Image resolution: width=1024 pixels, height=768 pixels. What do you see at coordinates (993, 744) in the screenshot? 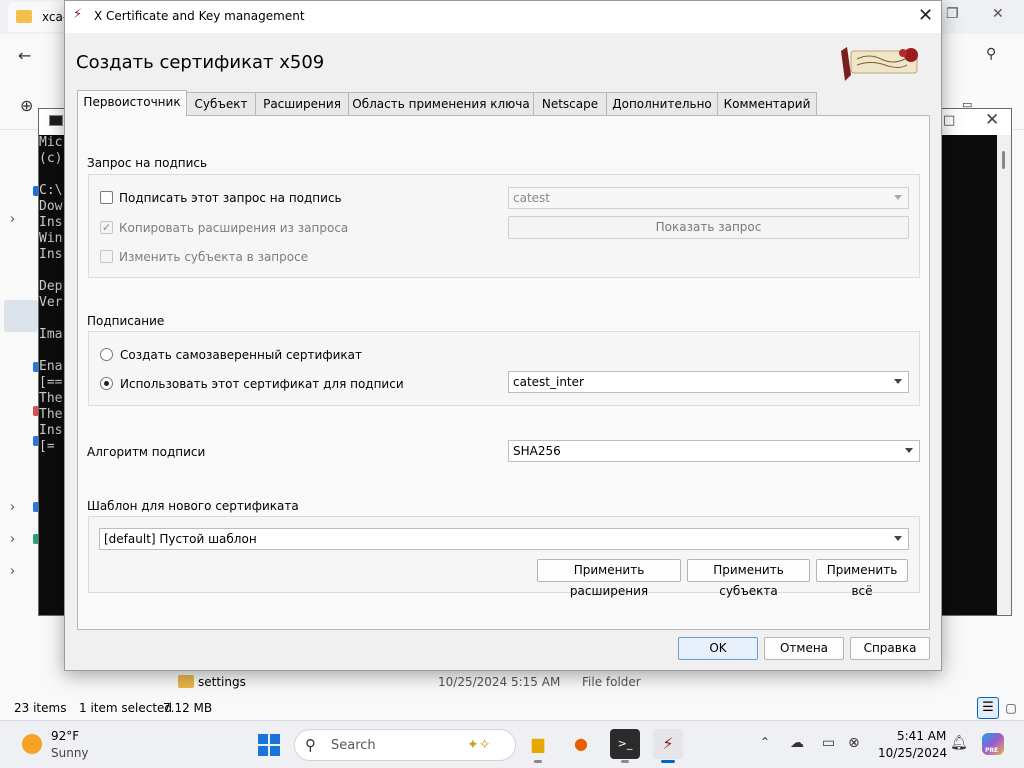
I see `copilot-icon: PRE` at bounding box center [993, 744].